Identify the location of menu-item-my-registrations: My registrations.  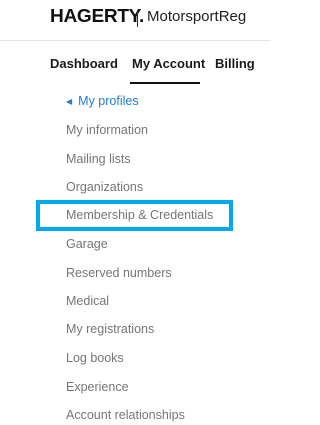
(110, 329).